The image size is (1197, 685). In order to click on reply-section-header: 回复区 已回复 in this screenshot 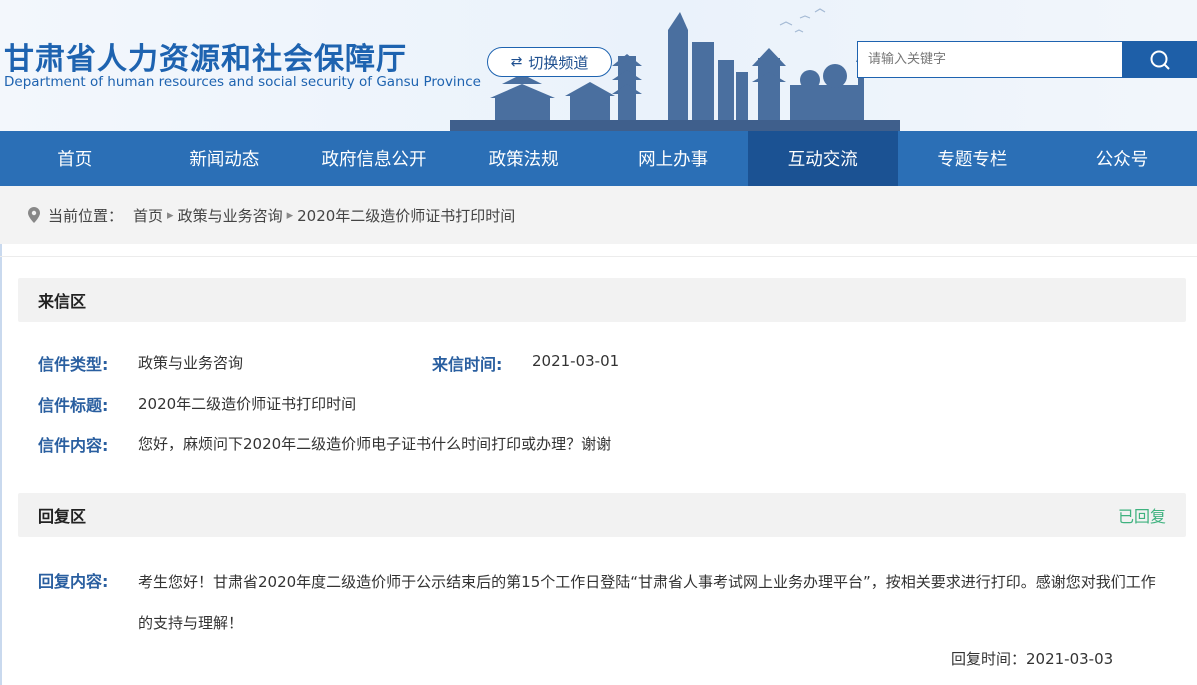, I will do `click(602, 515)`.